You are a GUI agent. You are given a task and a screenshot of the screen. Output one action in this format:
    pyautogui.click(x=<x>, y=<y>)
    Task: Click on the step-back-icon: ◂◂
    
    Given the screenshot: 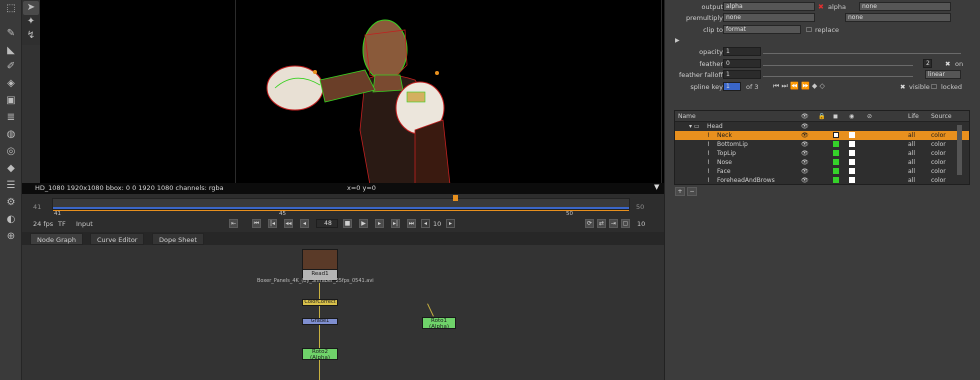 What is the action you would take?
    pyautogui.click(x=288, y=223)
    